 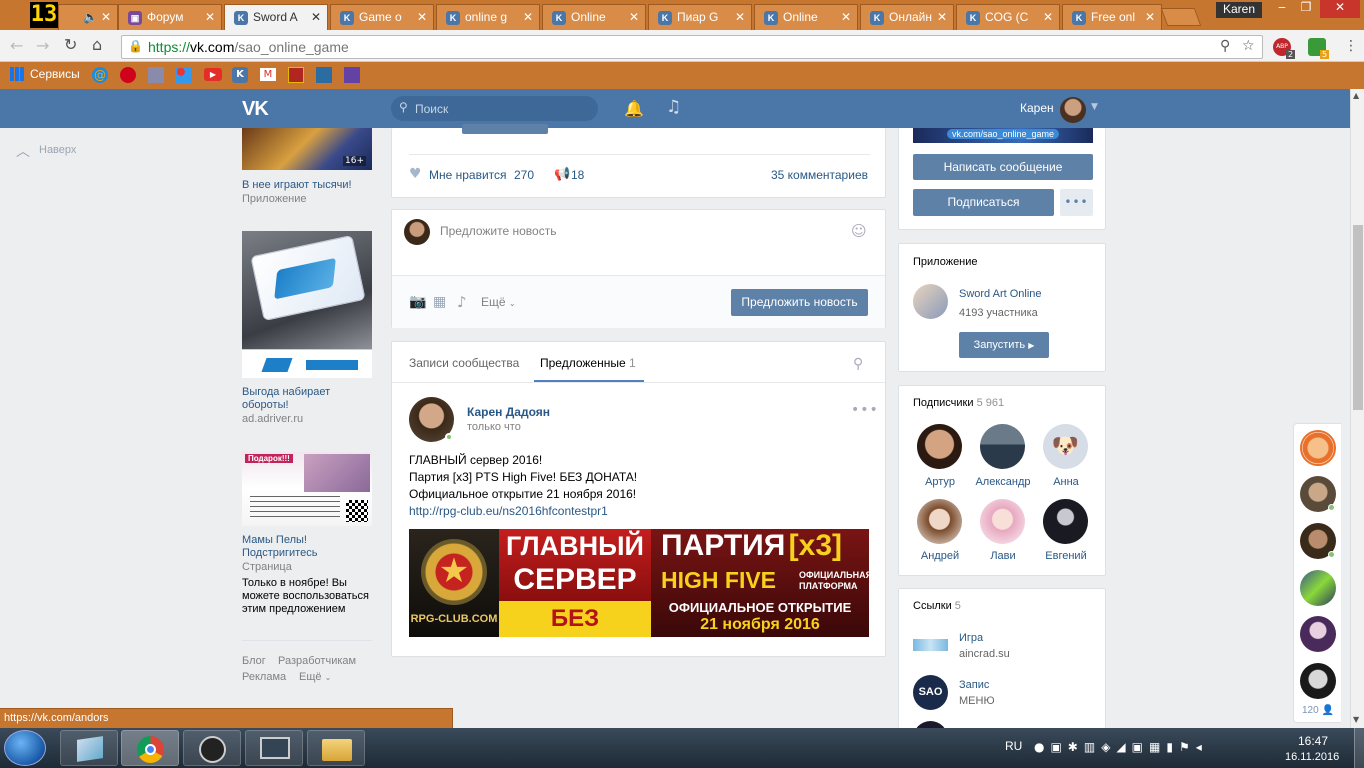 What do you see at coordinates (17, 74) in the screenshot?
I see `apps-icon` at bounding box center [17, 74].